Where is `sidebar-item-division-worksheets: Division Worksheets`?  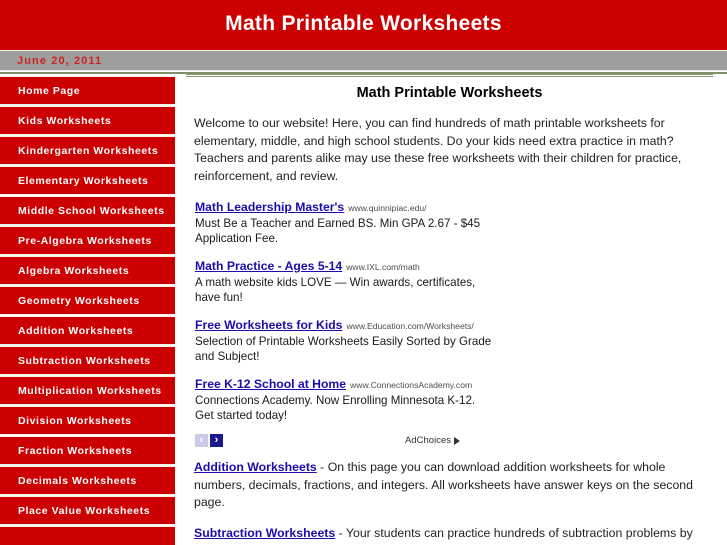 sidebar-item-division-worksheets: Division Worksheets is located at coordinates (87, 420).